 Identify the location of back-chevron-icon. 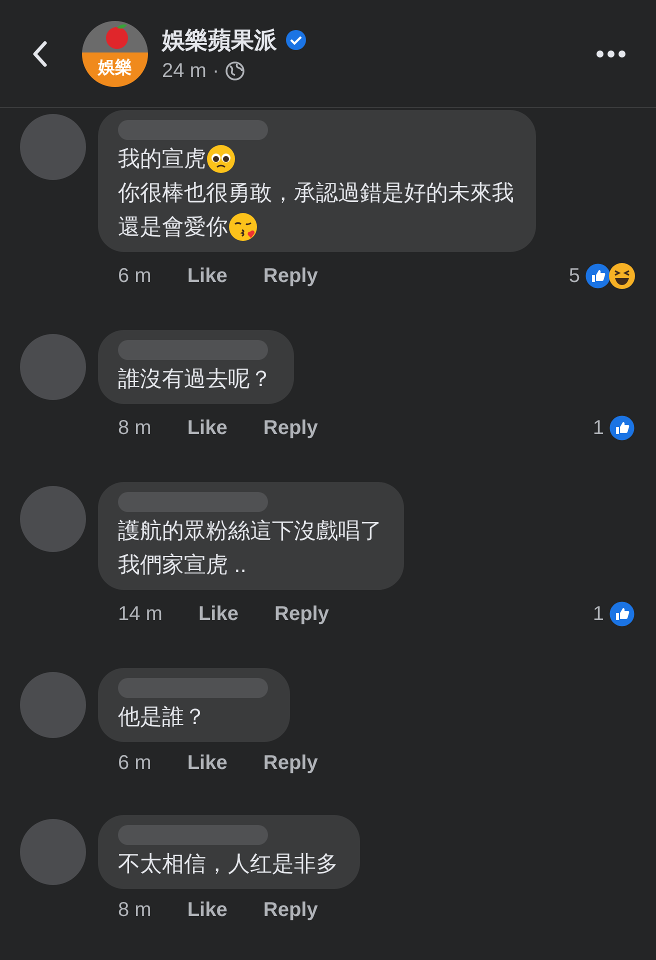
(40, 54).